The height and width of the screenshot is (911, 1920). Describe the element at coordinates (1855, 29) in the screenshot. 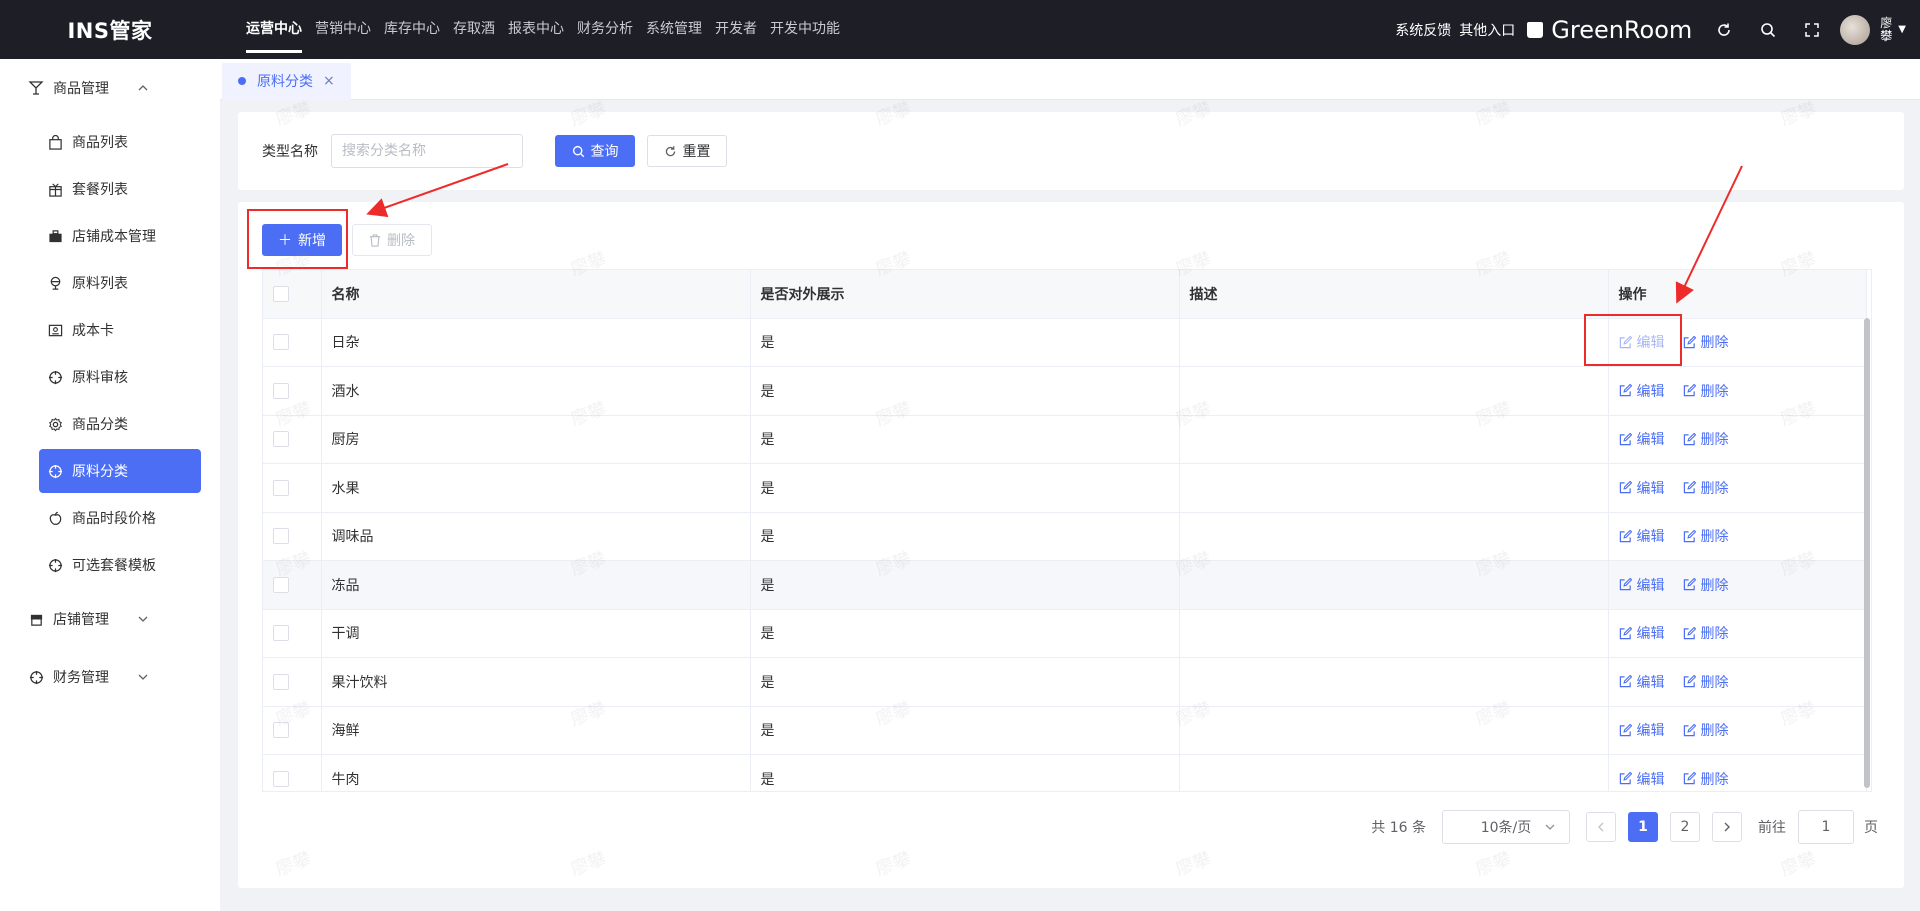

I see `avatar` at that location.